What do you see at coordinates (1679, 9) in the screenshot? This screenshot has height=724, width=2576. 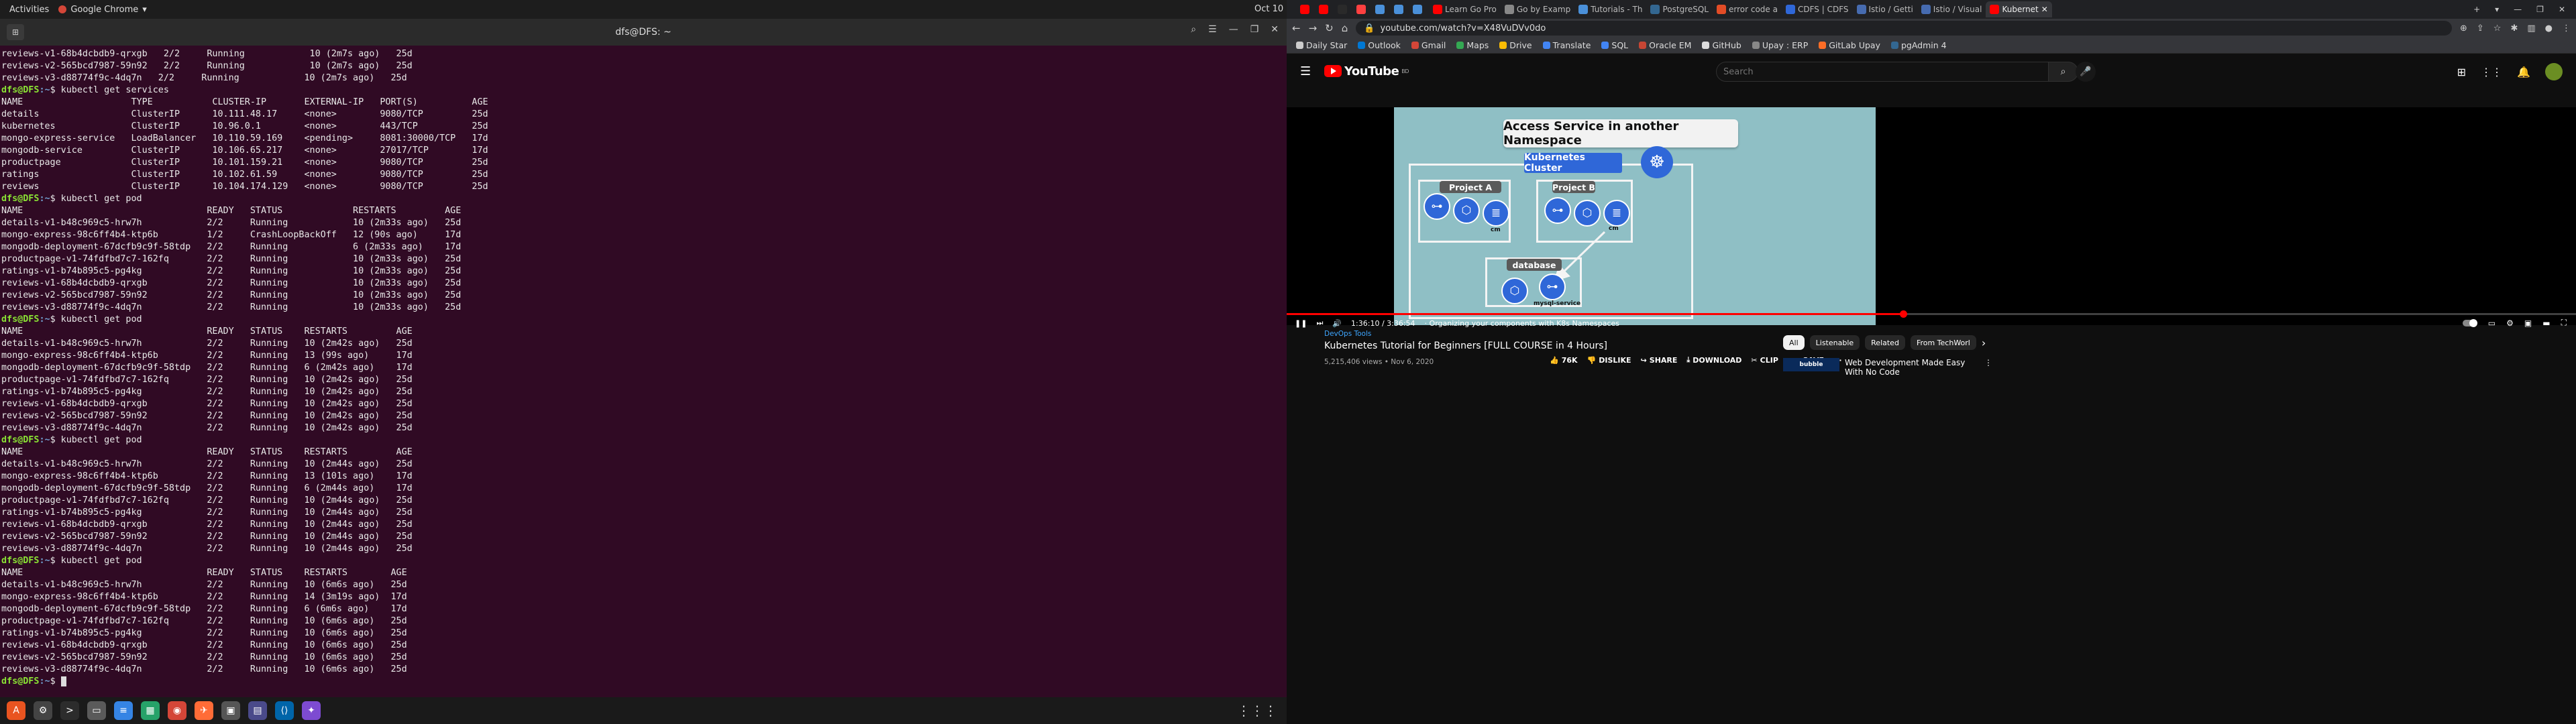 I see `browser-tab: PostgreSQL` at bounding box center [1679, 9].